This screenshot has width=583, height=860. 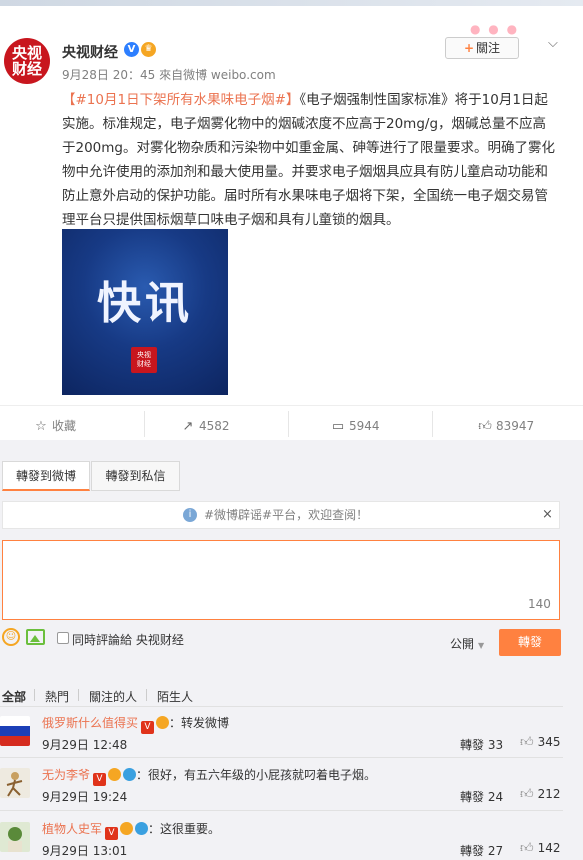 I want to click on repost-date: 9月29日 12:48, so click(x=84, y=744).